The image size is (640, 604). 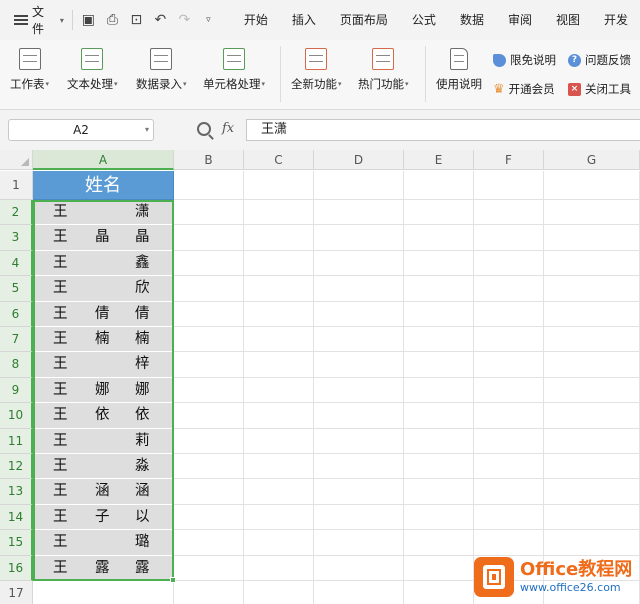 I want to click on column-header-a: A, so click(x=103, y=160).